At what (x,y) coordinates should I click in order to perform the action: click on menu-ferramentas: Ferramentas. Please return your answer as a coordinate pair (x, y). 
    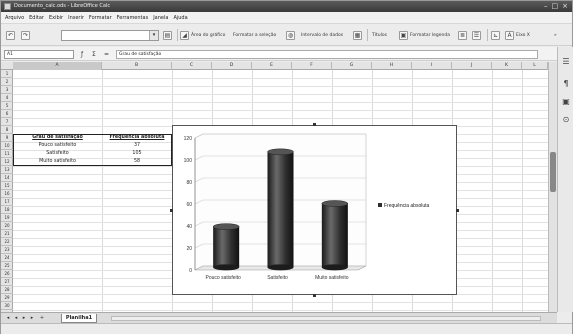
    Looking at the image, I should click on (133, 18).